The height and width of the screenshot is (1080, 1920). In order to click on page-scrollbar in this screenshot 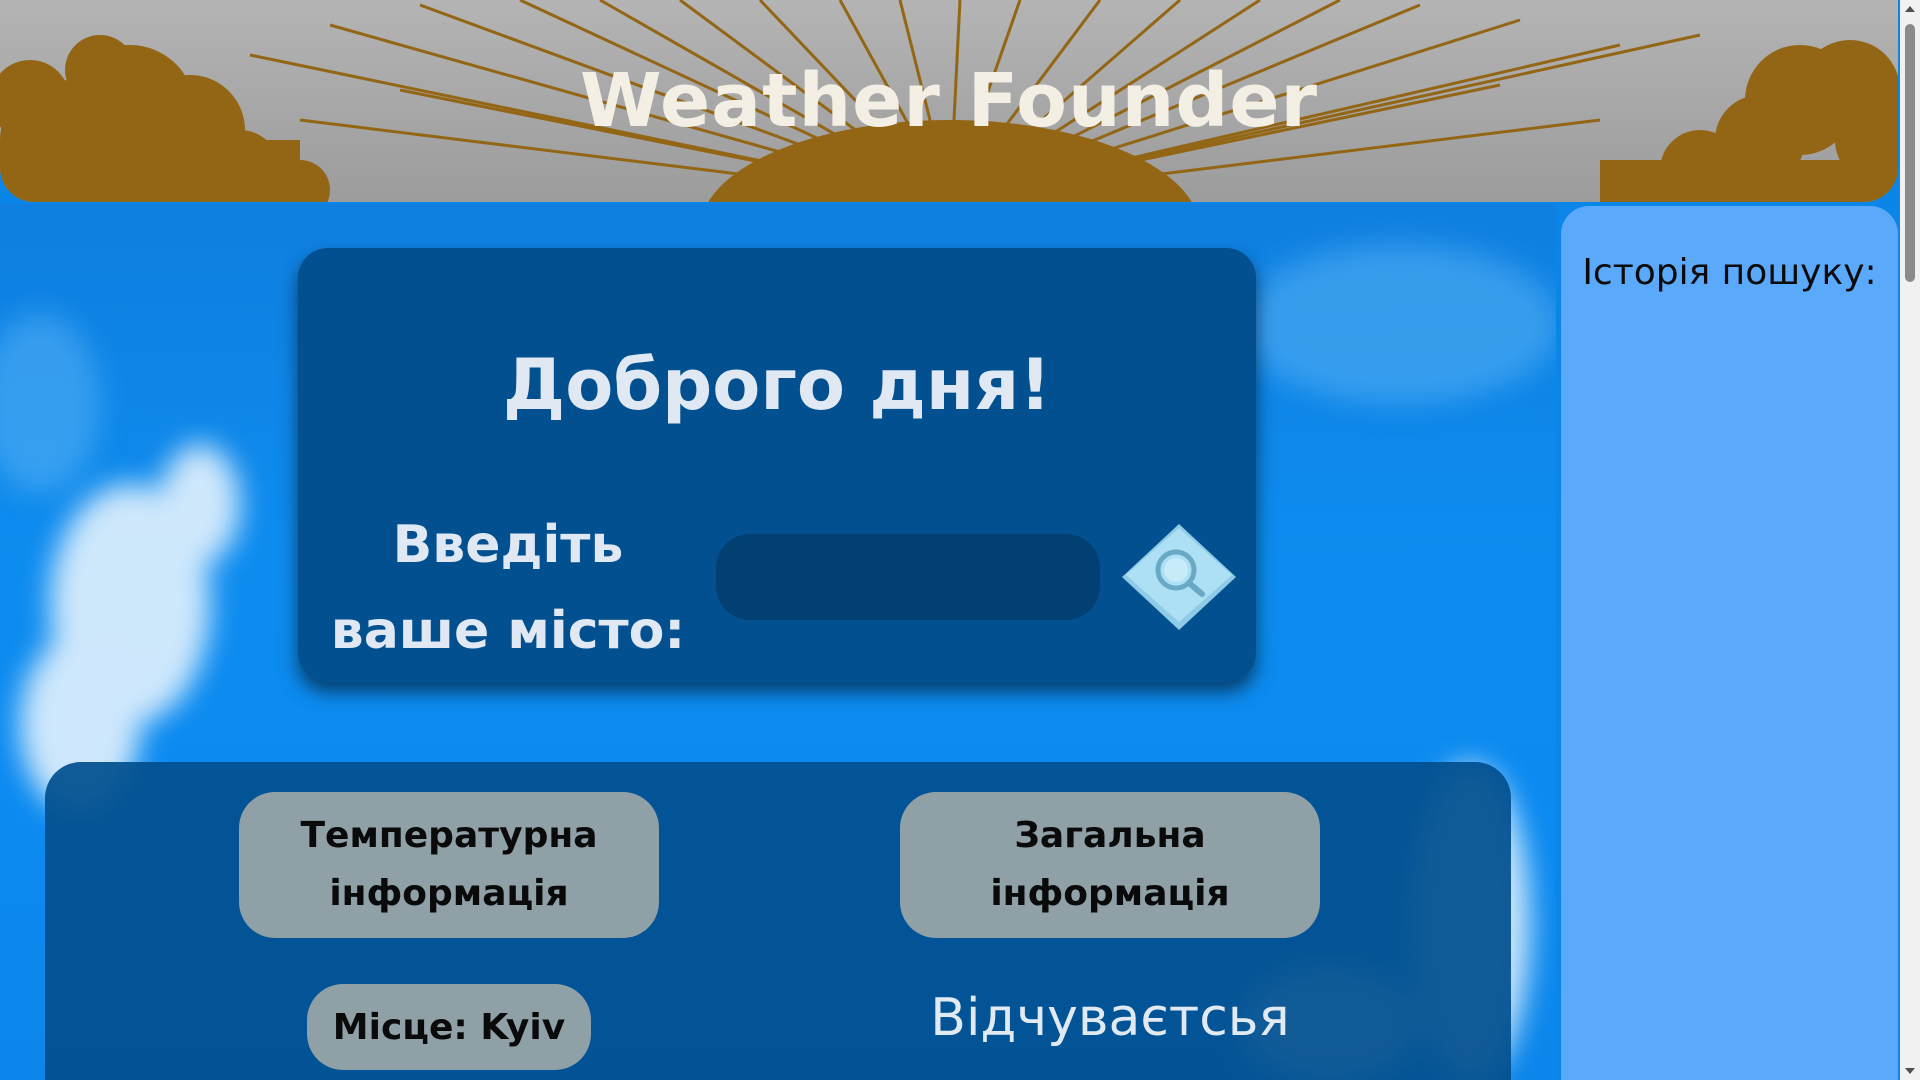, I will do `click(1910, 540)`.